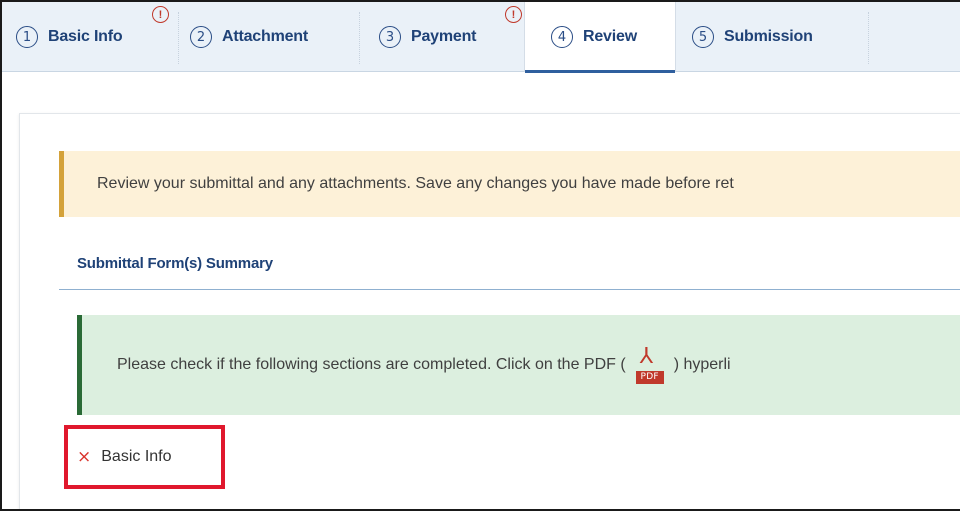 The width and height of the screenshot is (960, 511). What do you see at coordinates (444, 36) in the screenshot?
I see `tab-payment-label: Payment` at bounding box center [444, 36].